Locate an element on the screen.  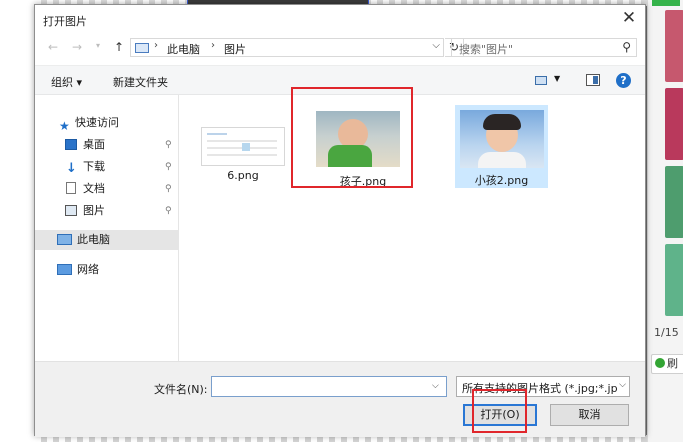
address-bar: › 此电脑 › 图片 ⌵ is located at coordinates (287, 47).